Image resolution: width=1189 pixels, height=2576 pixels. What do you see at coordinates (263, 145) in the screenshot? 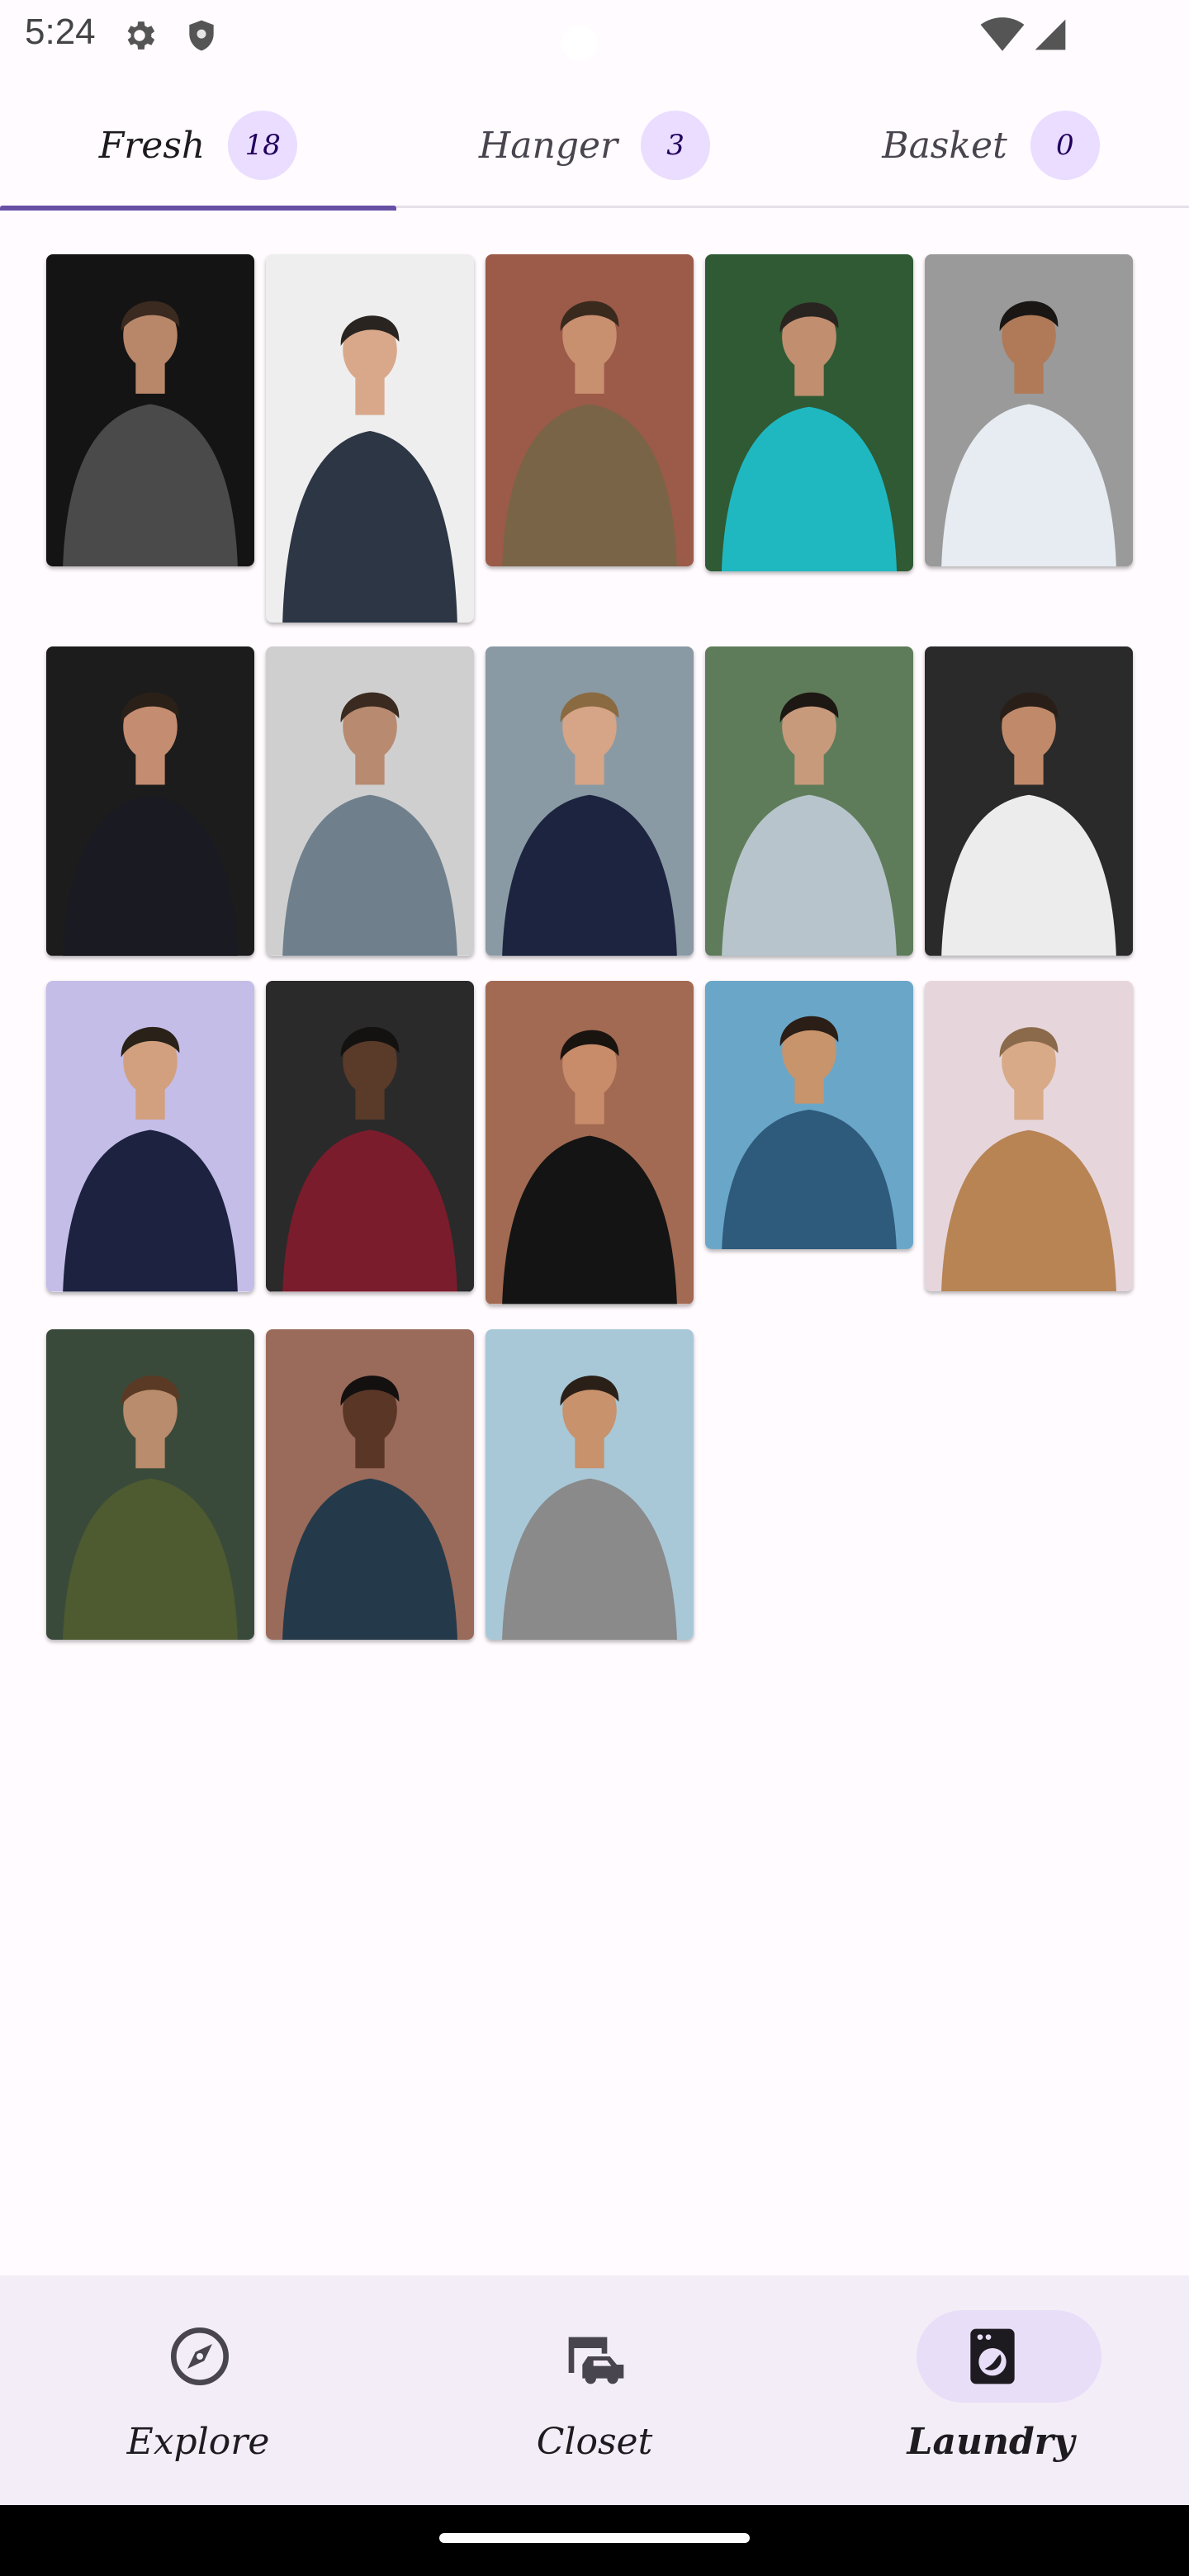
I see `count-badge: 18` at bounding box center [263, 145].